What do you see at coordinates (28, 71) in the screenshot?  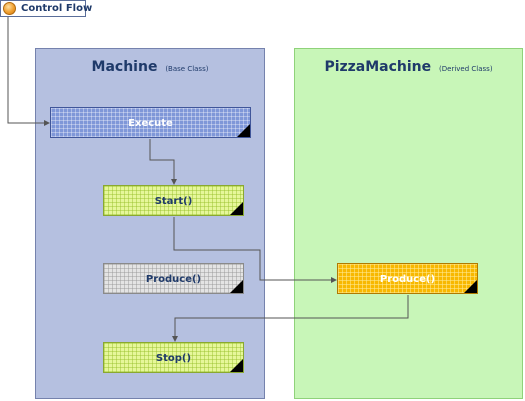 I see `flow-entry-connector` at bounding box center [28, 71].